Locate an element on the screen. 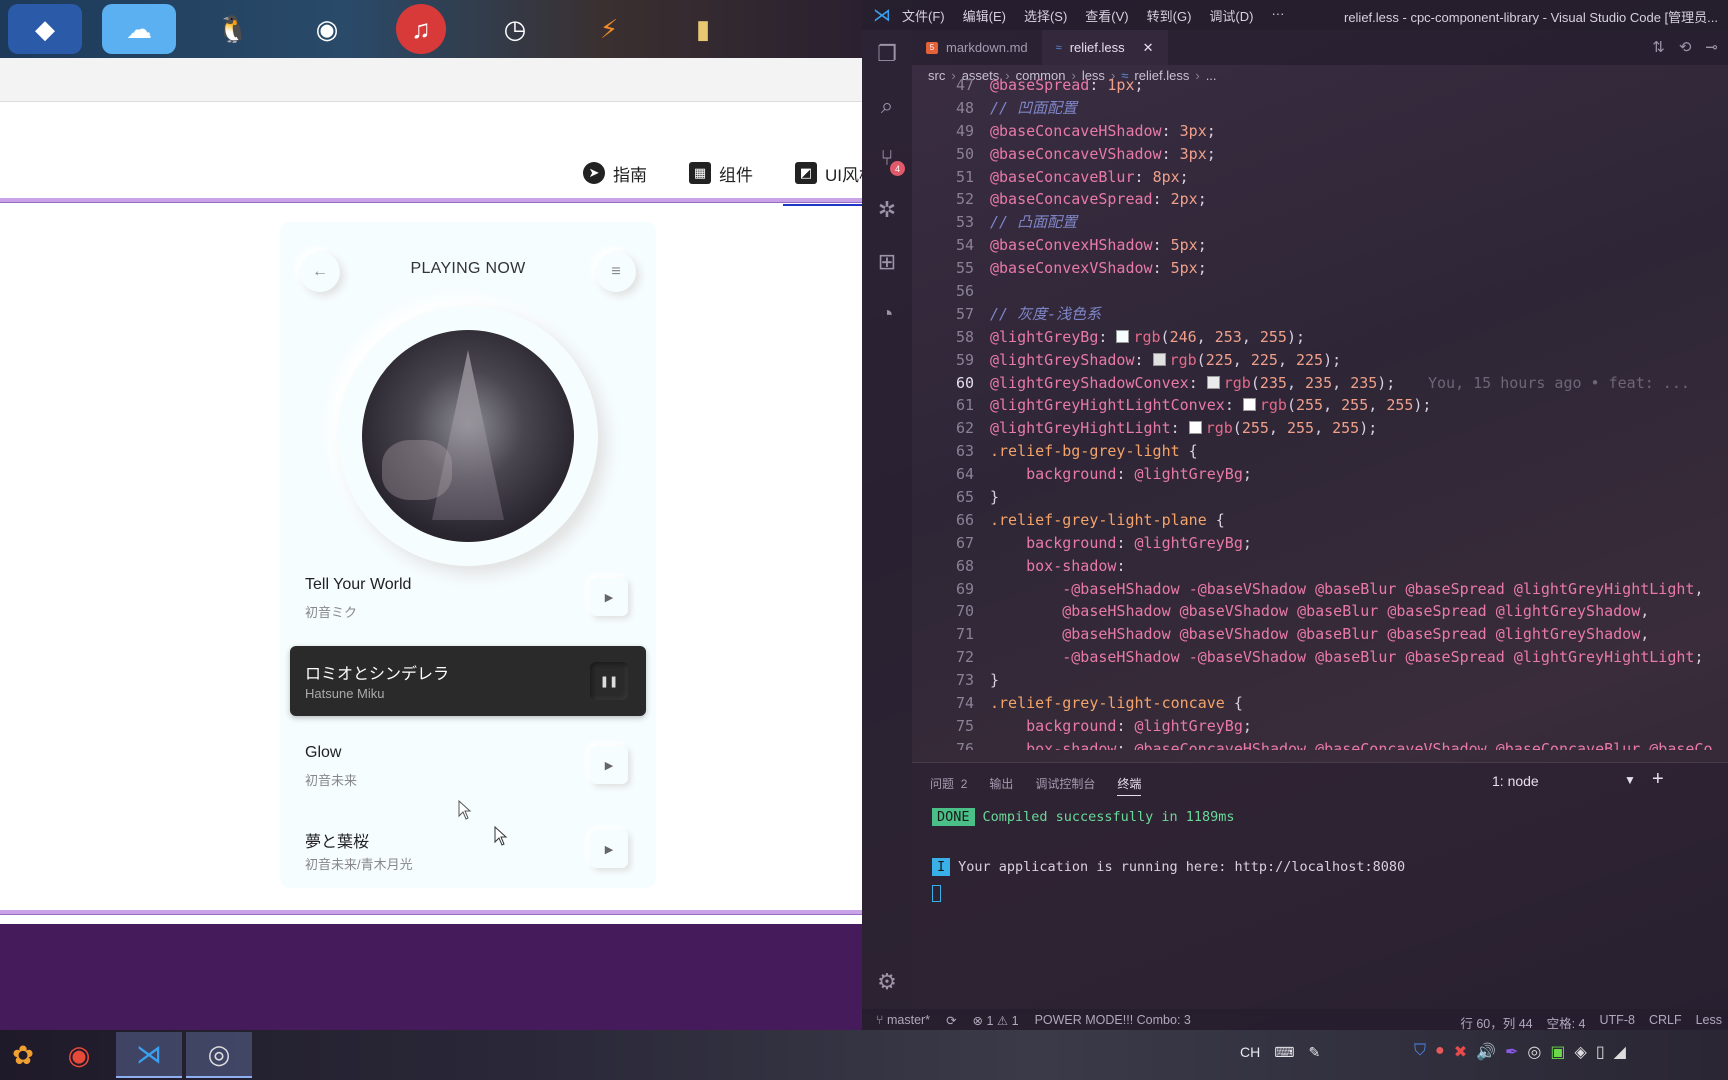  new-terminal-icon: + is located at coordinates (1658, 779).